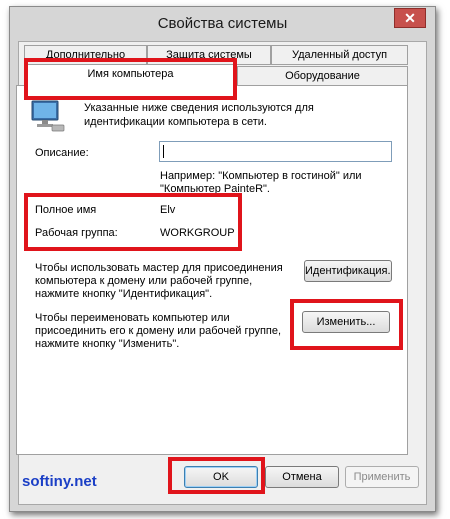 Image resolution: width=450 pixels, height=519 pixels. Describe the element at coordinates (339, 55) in the screenshot. I see `tab-remote: Удаленный доступ` at that location.